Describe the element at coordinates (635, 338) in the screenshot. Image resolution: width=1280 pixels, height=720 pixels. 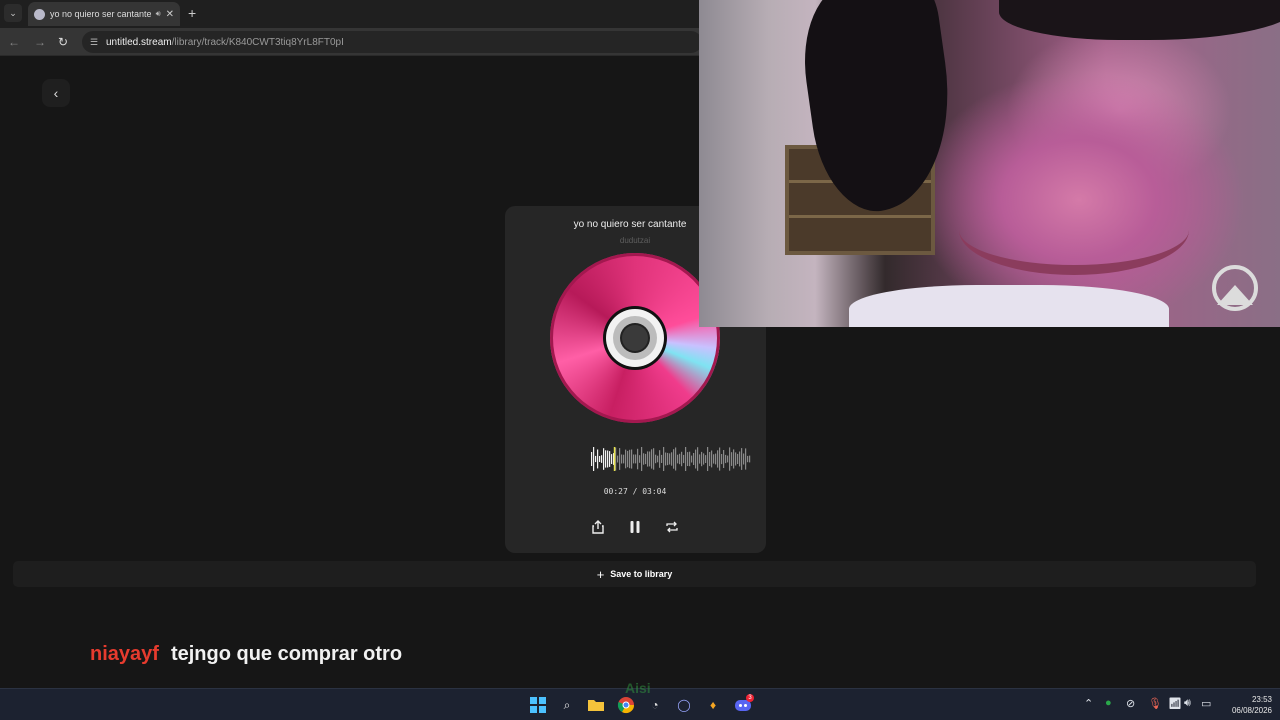
I see `disc-hole` at that location.